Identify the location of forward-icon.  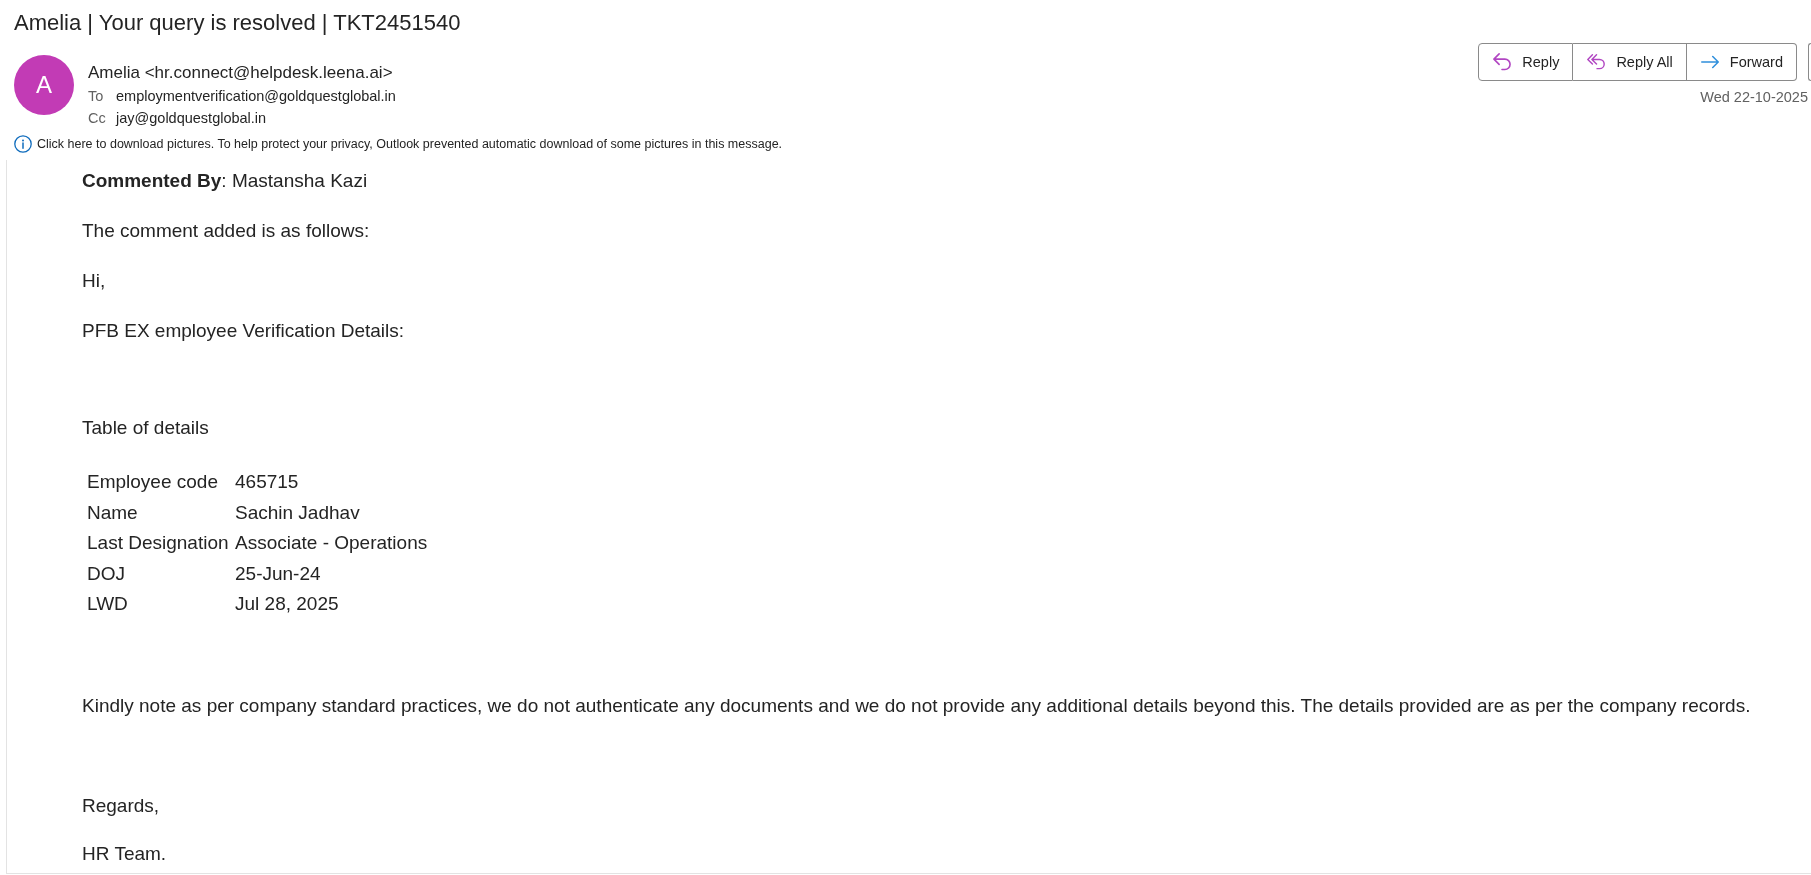
(1709, 62).